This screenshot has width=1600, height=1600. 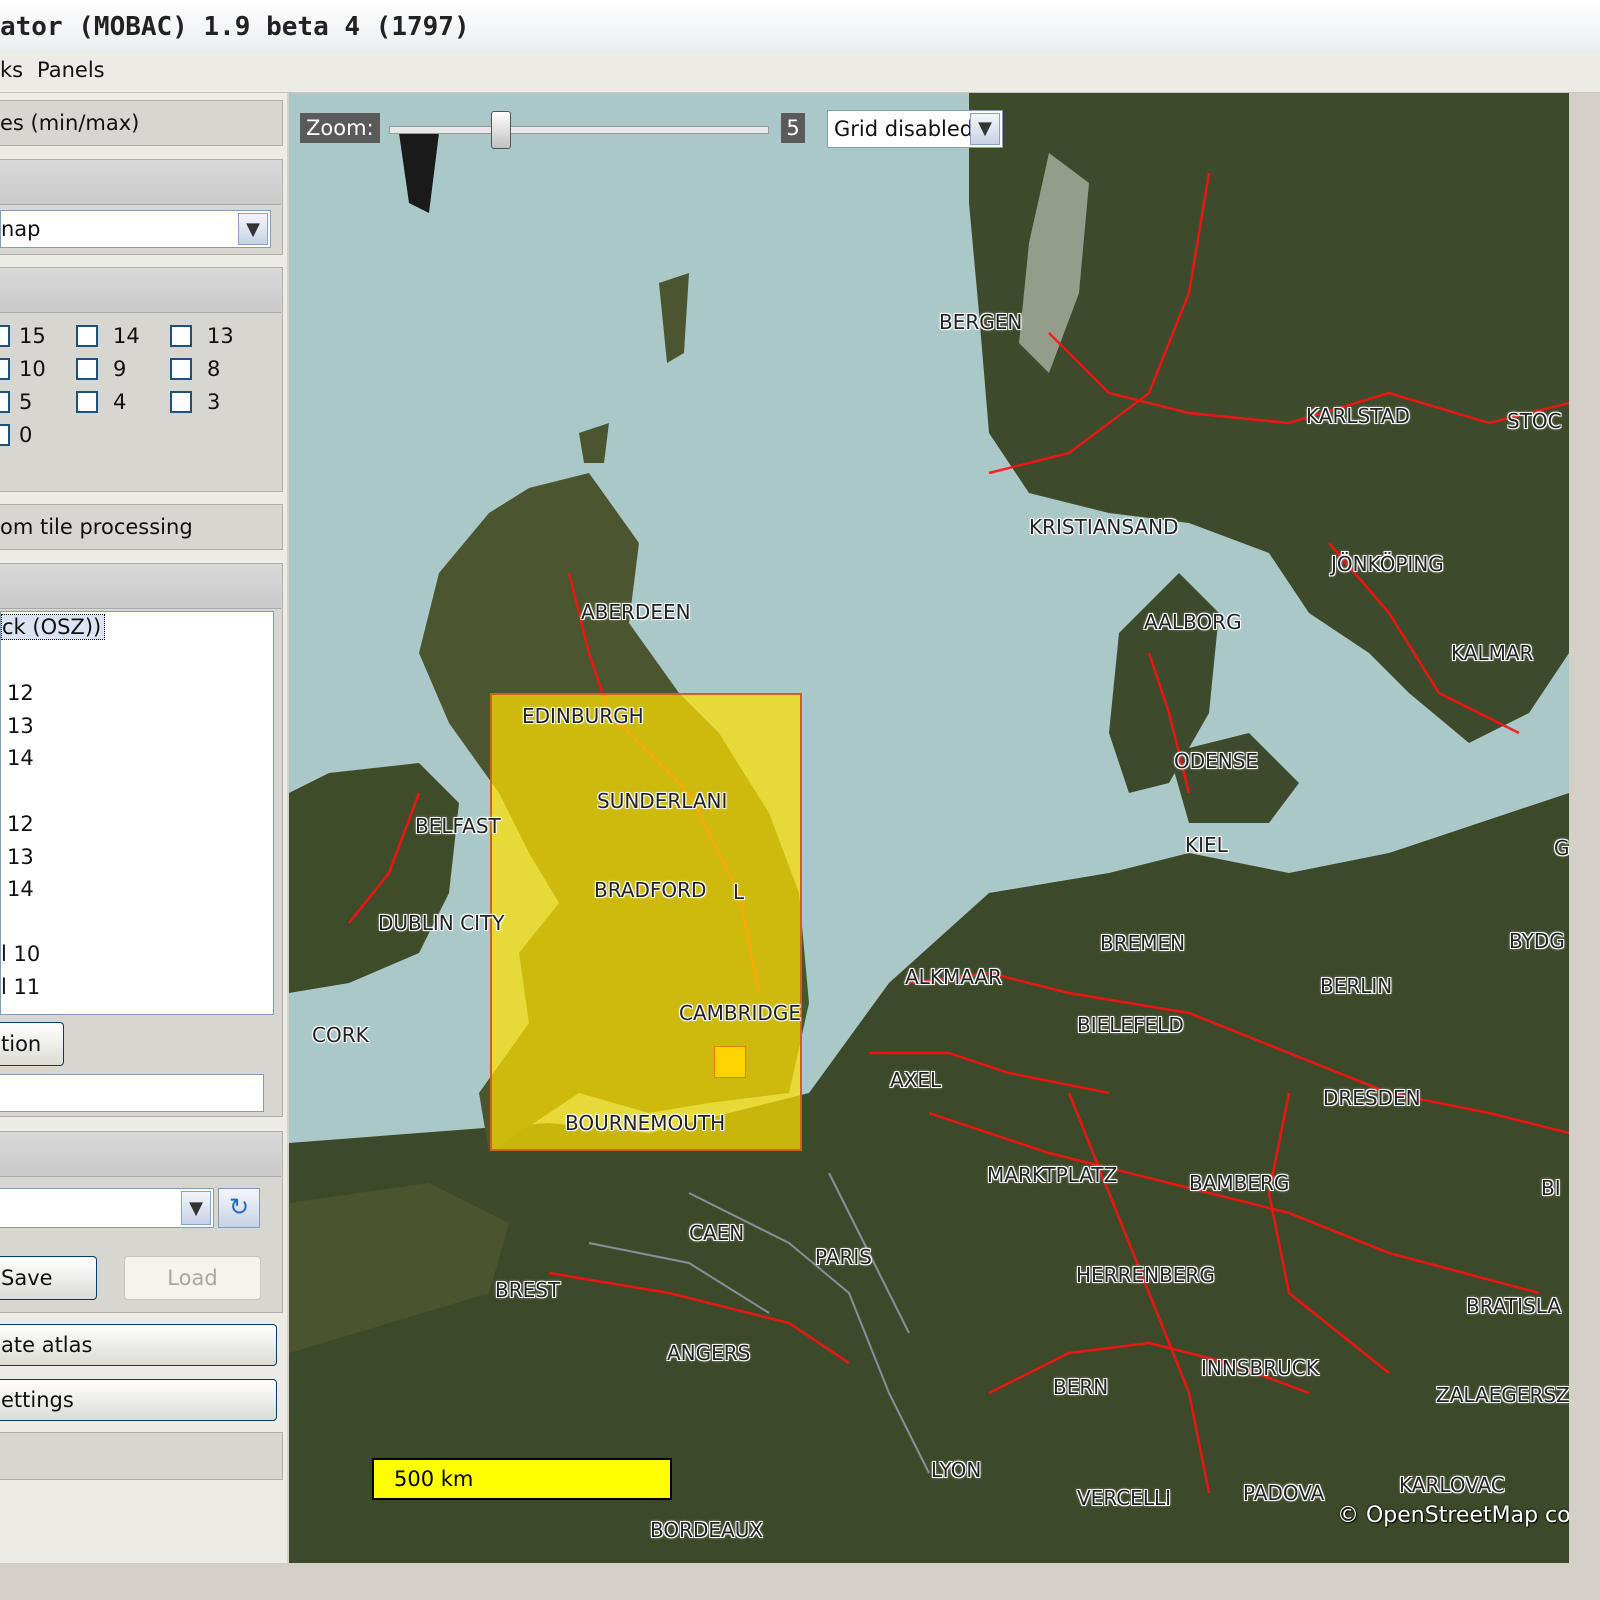 What do you see at coordinates (730, 1062) in the screenshot?
I see `selection-marker` at bounding box center [730, 1062].